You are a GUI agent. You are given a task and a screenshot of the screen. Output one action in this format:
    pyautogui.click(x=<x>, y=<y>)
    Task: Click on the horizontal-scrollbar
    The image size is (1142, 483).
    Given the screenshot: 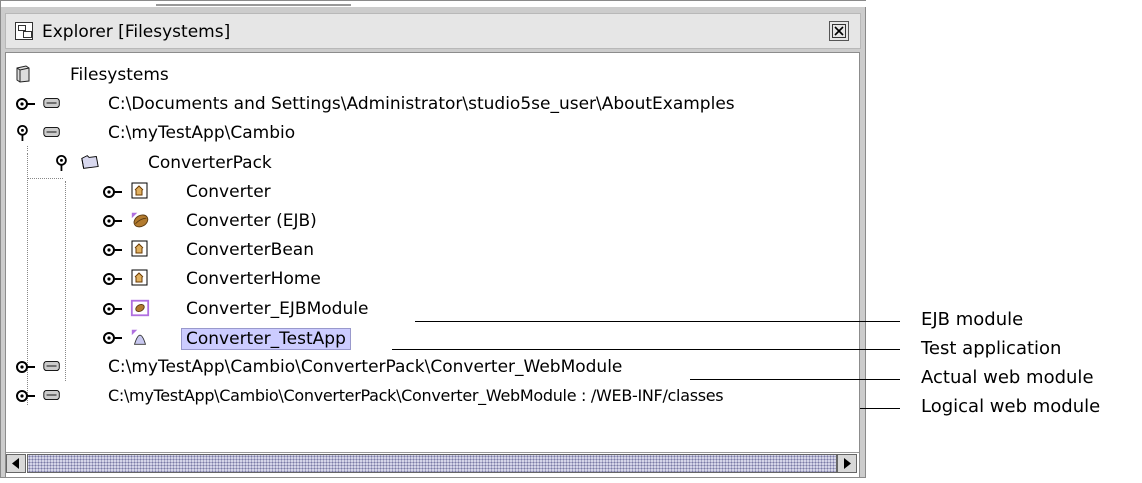 What is the action you would take?
    pyautogui.click(x=432, y=463)
    